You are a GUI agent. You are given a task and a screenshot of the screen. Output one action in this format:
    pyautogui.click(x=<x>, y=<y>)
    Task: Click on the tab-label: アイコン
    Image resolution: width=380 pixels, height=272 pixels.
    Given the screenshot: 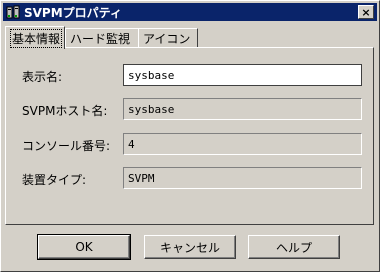 What is the action you would take?
    pyautogui.click(x=167, y=38)
    